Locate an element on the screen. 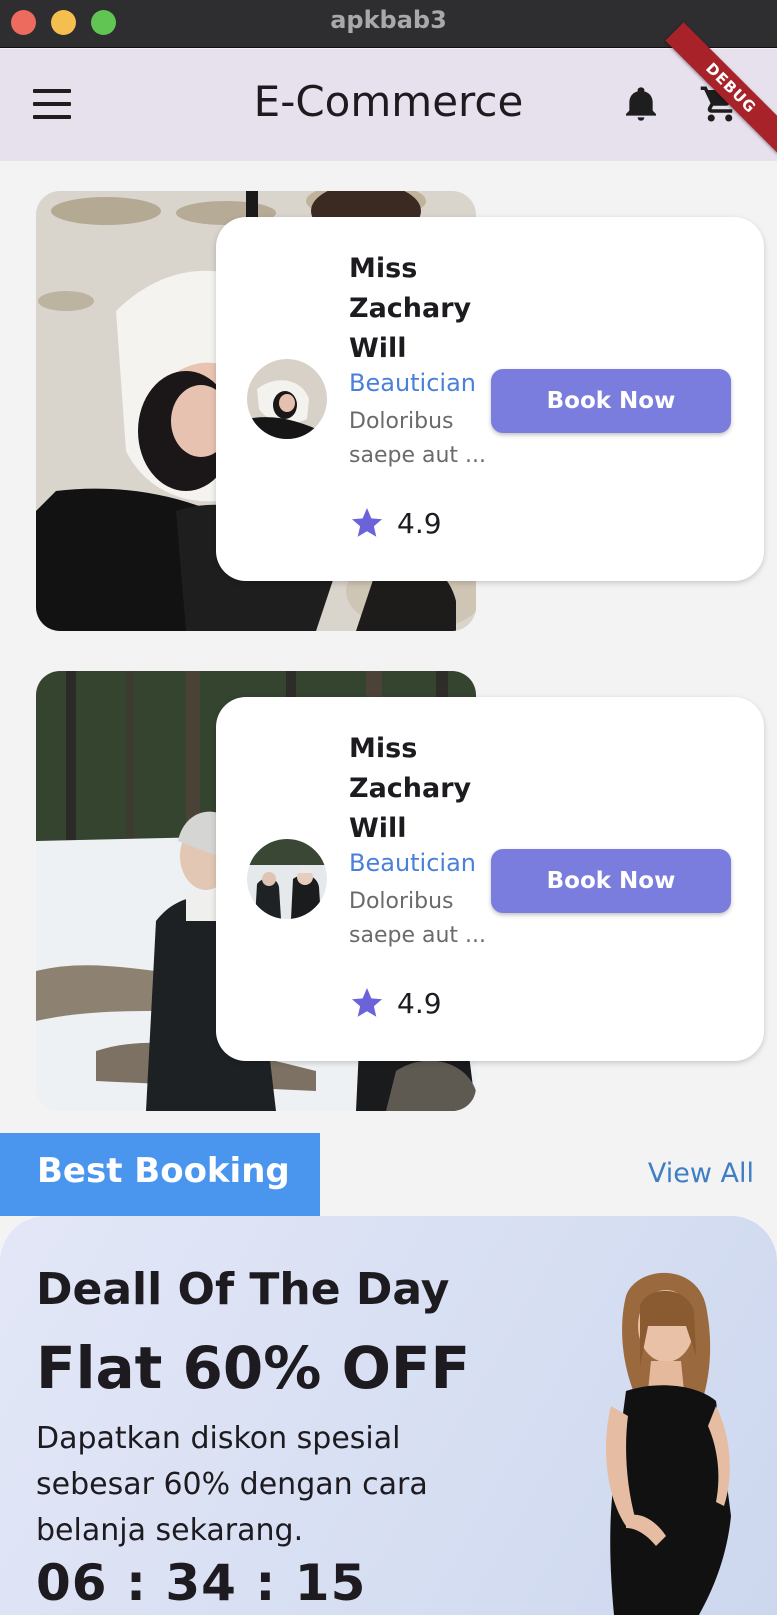  best-booking-label: Best Booking is located at coordinates (163, 1171).